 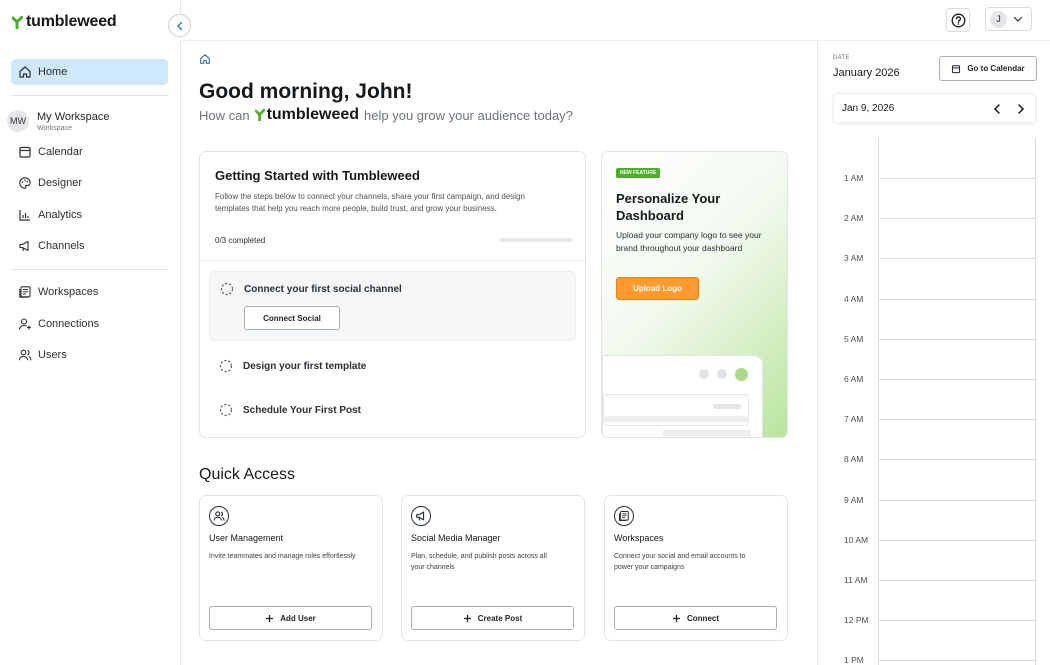 I want to click on sidebar-item-analytics: Analytics, so click(x=89, y=215).